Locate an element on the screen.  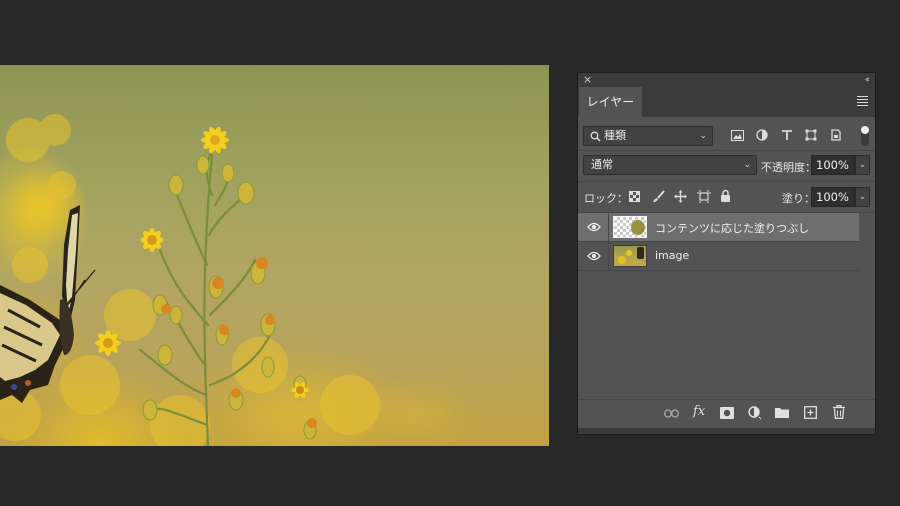
blend-row: 通常 ⌄ 不透明度： 100% ⌄ is located at coordinates (726, 166).